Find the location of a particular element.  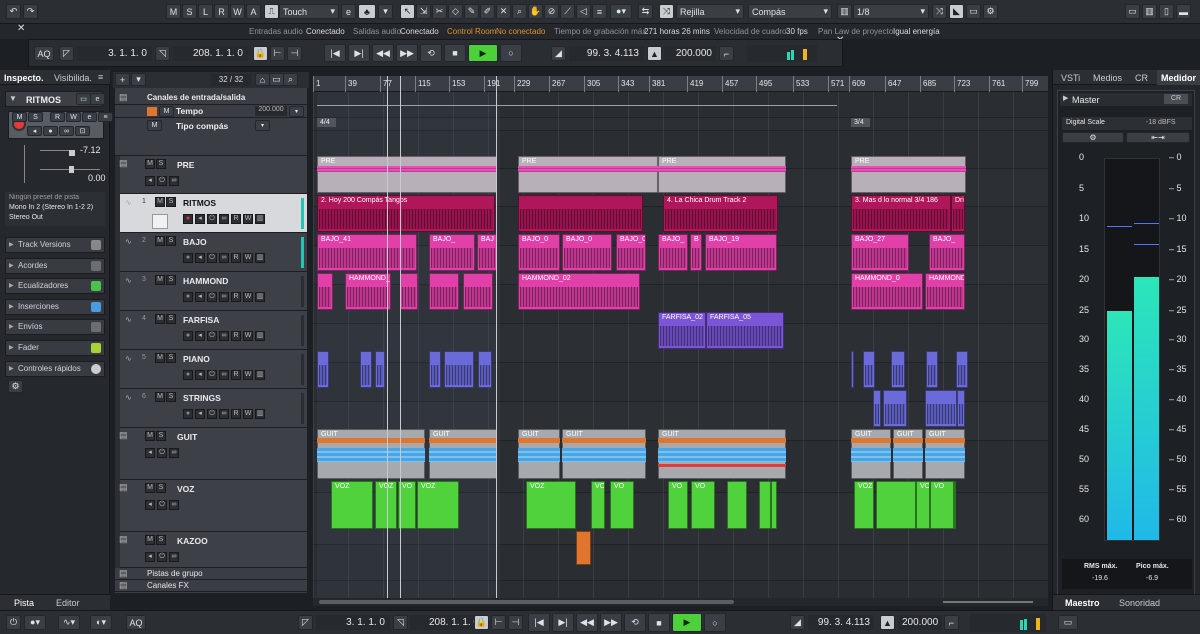

tab-loudness: Sonoridad is located at coordinates (1139, 603).